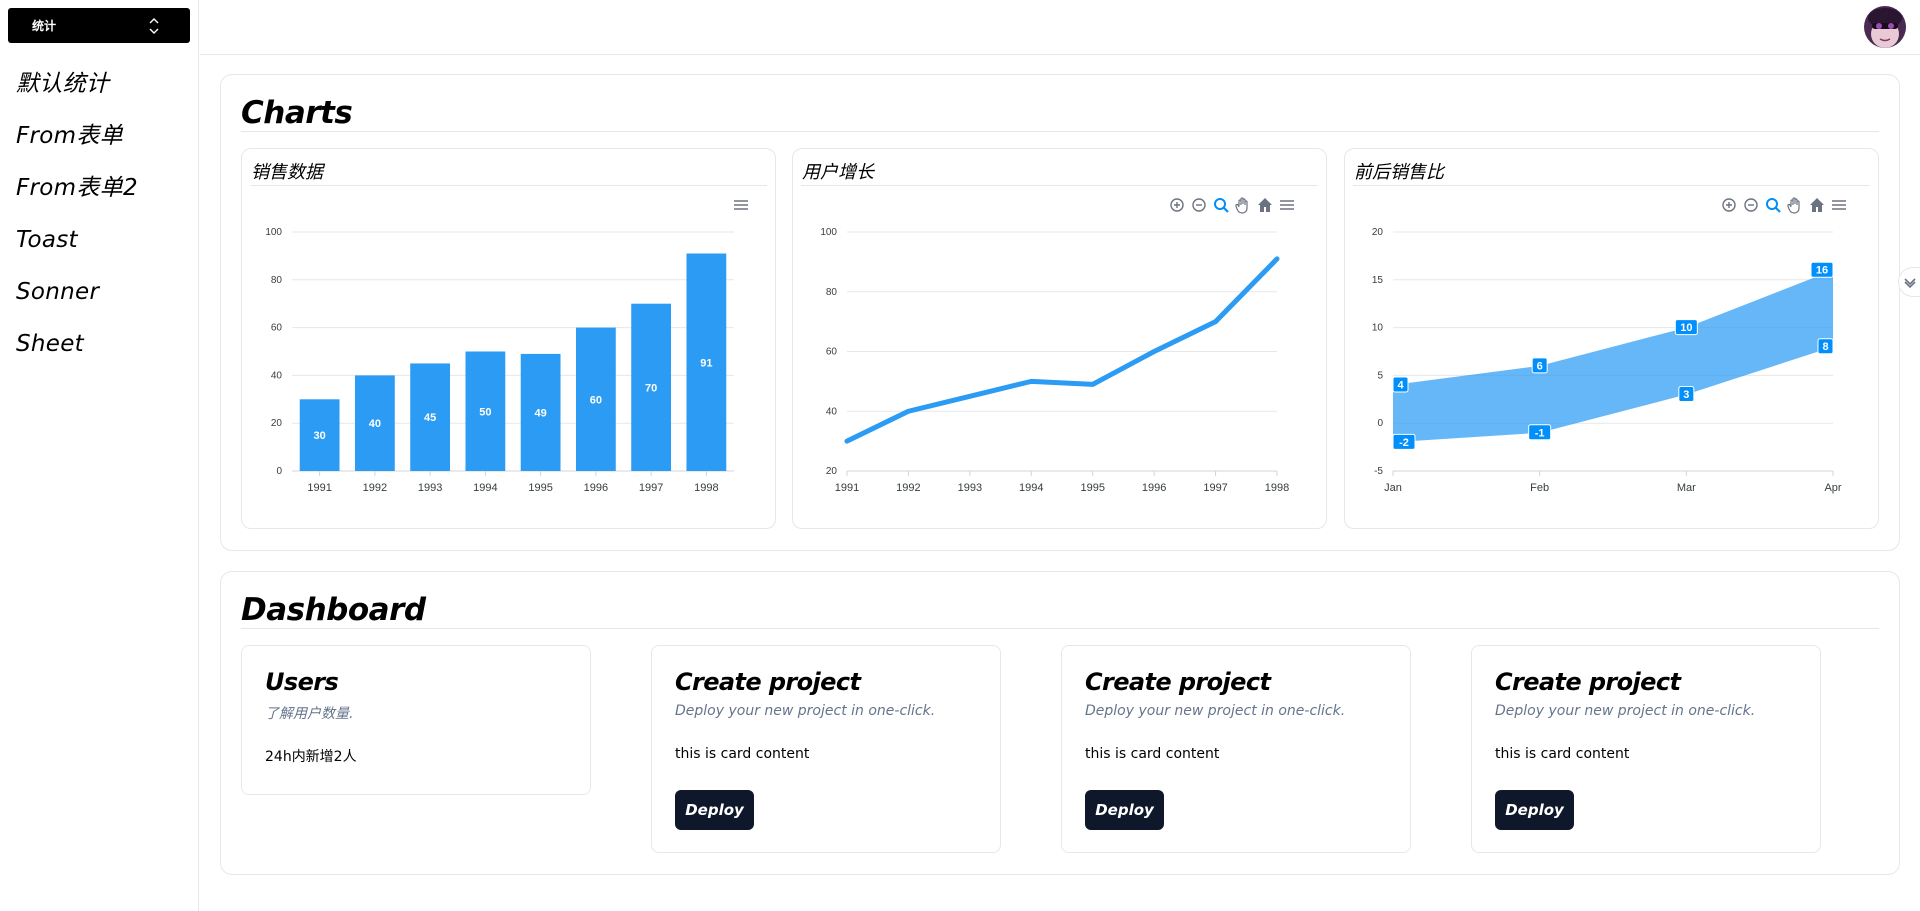 This screenshot has height=911, width=1920. Describe the element at coordinates (333, 610) in the screenshot. I see `section-title-dashboard: Dashboard` at that location.